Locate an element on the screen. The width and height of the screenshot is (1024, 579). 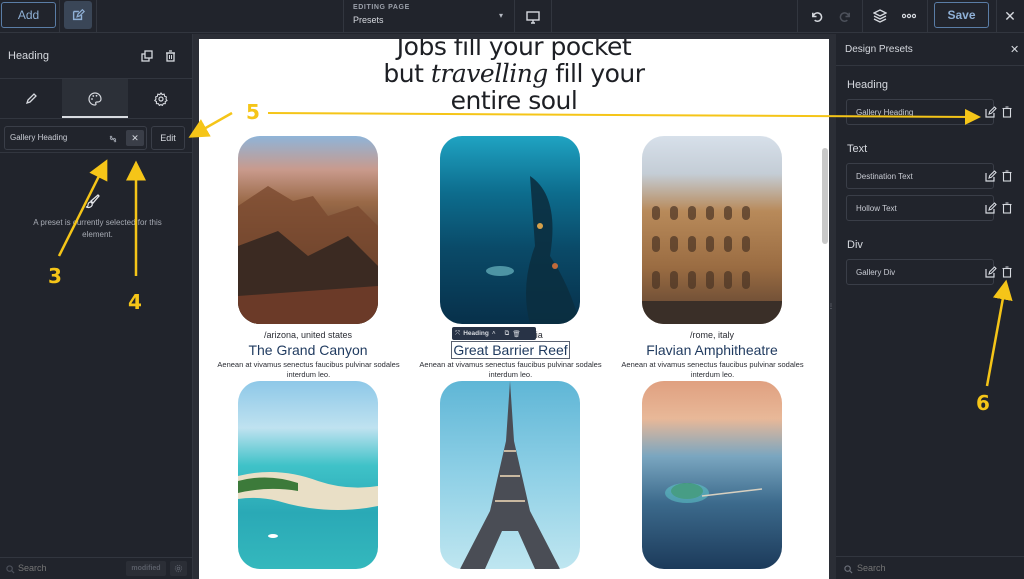
duplicate-icon: ⧉ is located at coordinates (507, 334).